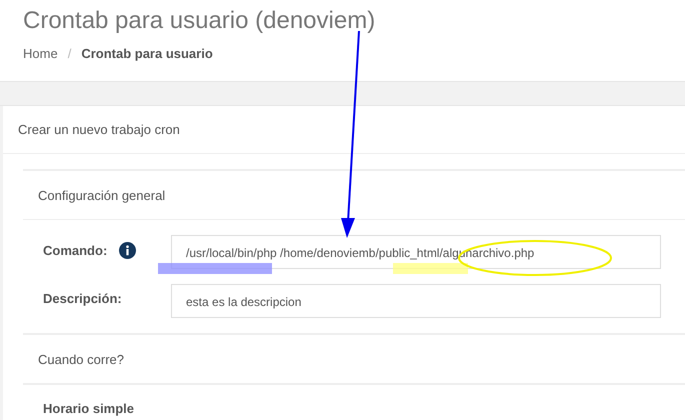 The width and height of the screenshot is (685, 420). Describe the element at coordinates (199, 21) in the screenshot. I see `page-title: Crontab para usuario (denoviem)` at that location.